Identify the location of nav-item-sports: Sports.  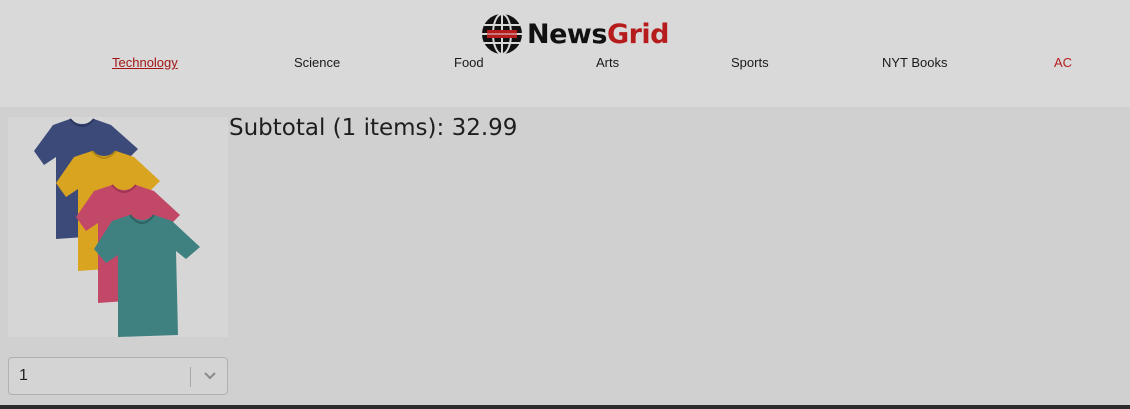
(750, 62).